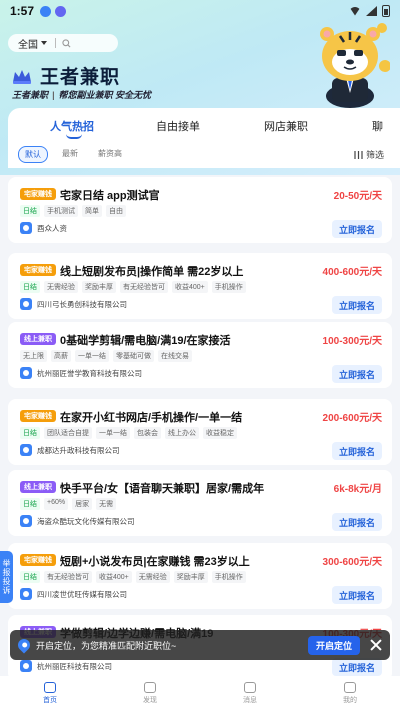 The image size is (400, 711). What do you see at coordinates (155, 561) in the screenshot?
I see `job-title: 短剧+小说发布员|在家赚钱 需23岁以上` at bounding box center [155, 561].